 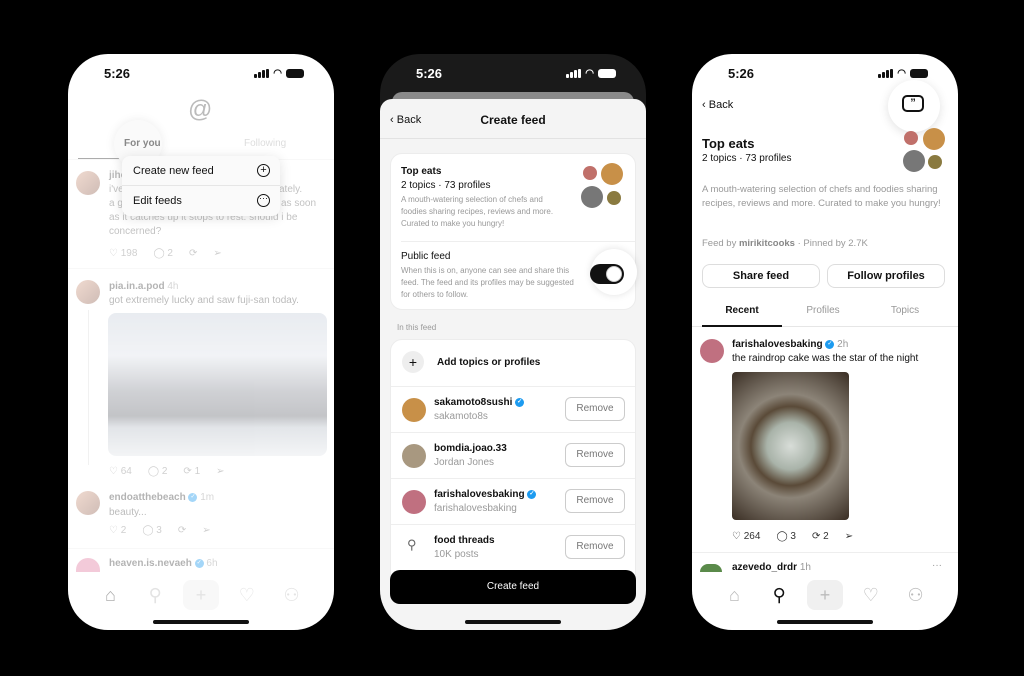 I want to click on back-button: ‹ Back, so click(x=717, y=105).